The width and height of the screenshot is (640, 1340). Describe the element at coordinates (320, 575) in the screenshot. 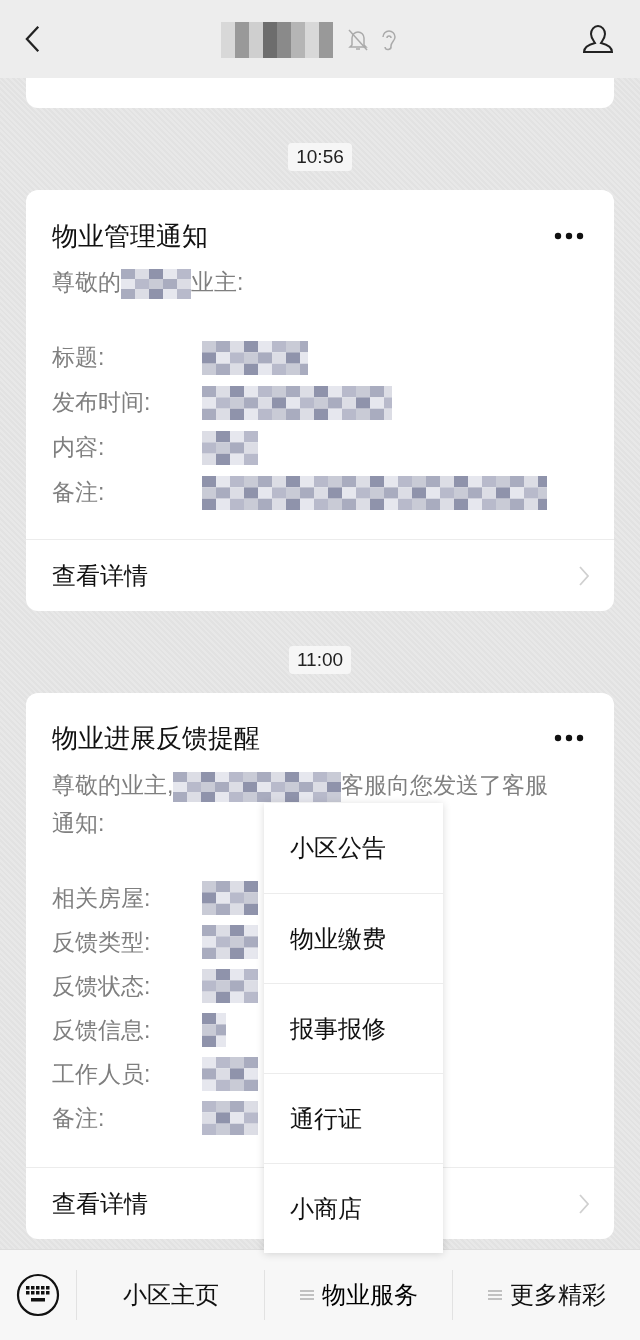

I see `details-link: 查看详情` at that location.